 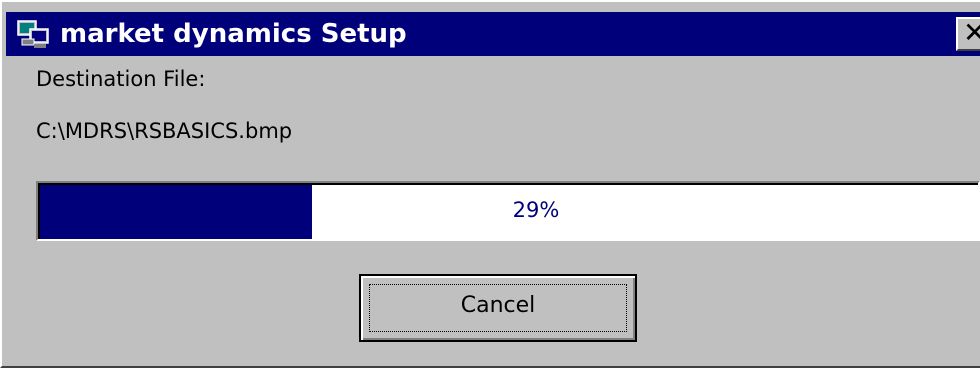 I want to click on title-bar: market dynamics Setup ✕, so click(x=493, y=34).